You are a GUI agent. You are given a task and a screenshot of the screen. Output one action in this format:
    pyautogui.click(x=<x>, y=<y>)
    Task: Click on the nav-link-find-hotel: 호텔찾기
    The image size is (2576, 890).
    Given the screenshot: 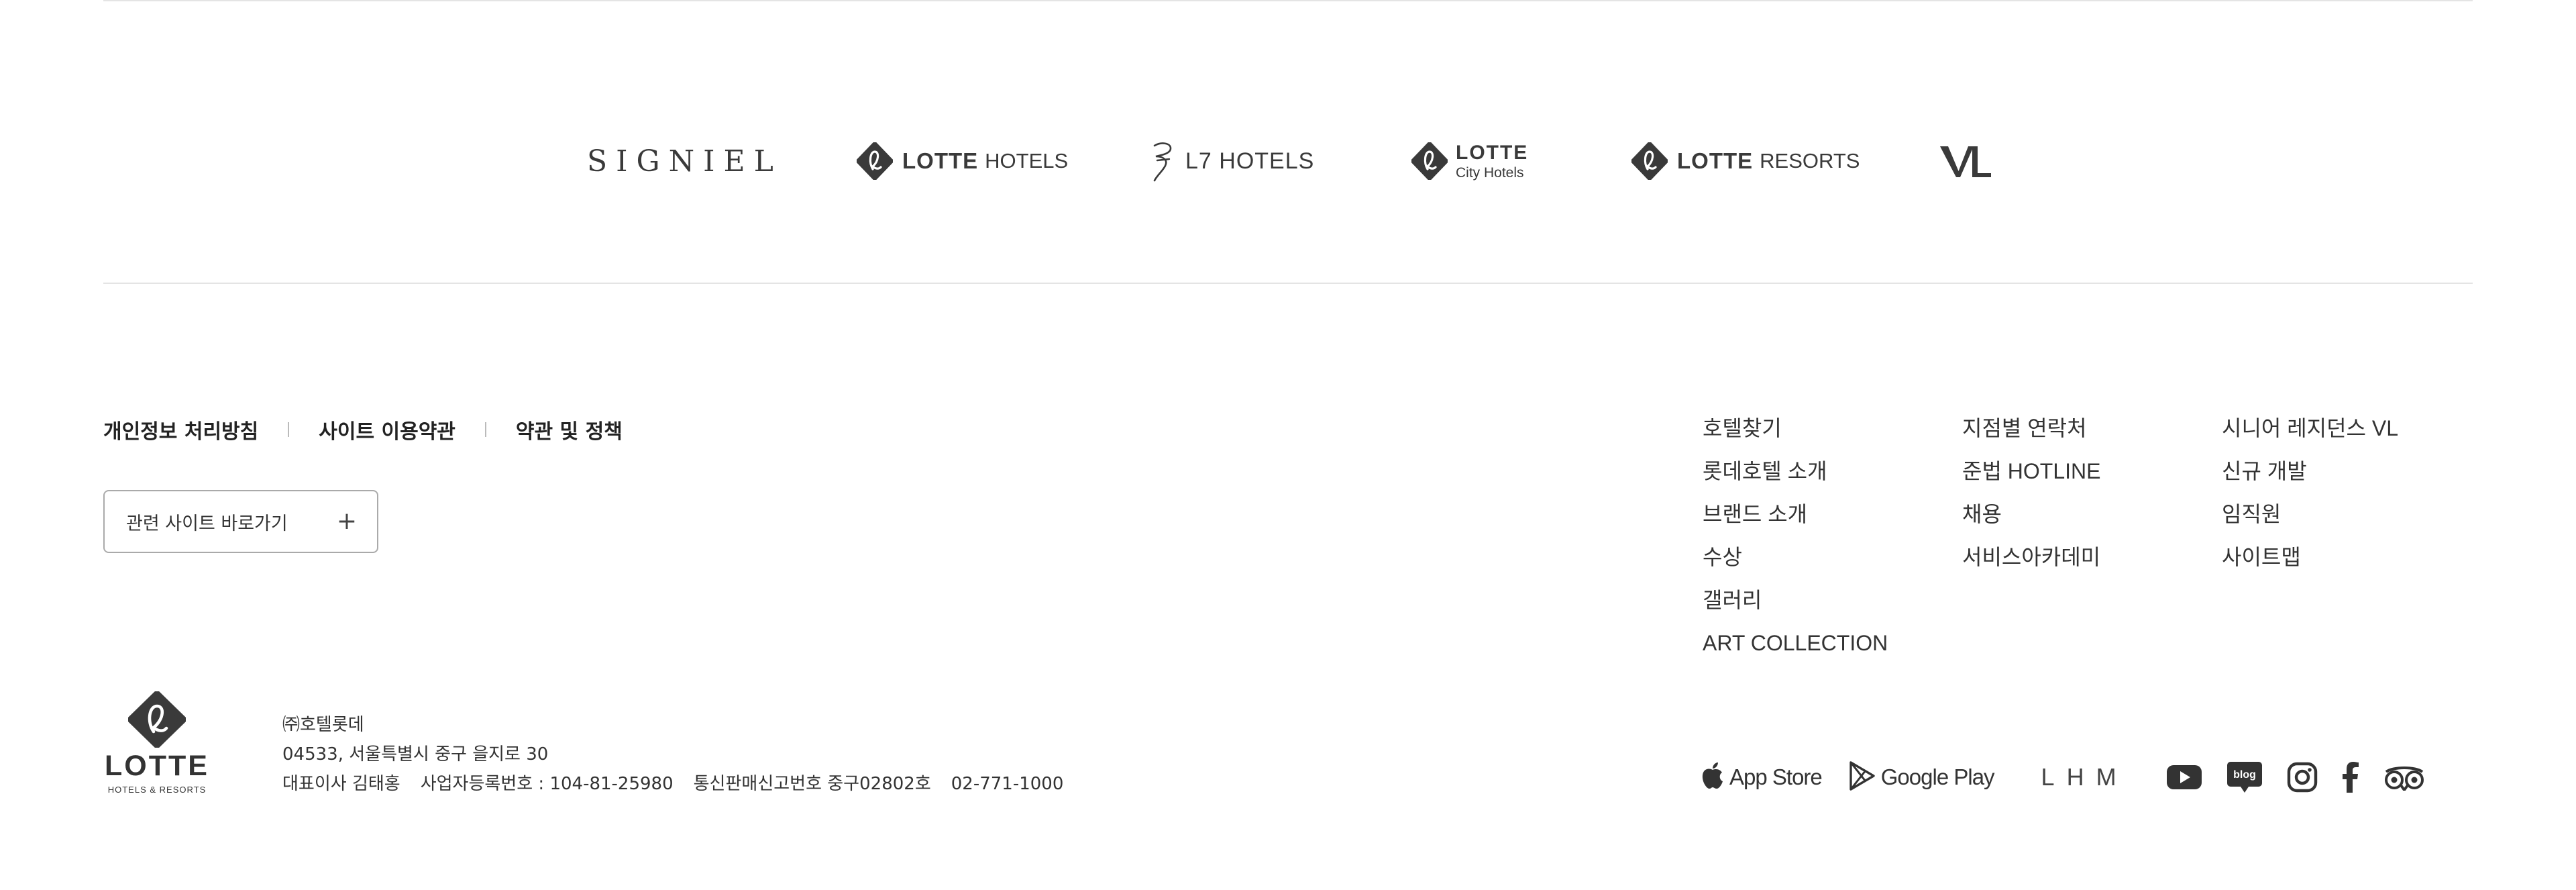 What is the action you would take?
    pyautogui.click(x=1795, y=430)
    